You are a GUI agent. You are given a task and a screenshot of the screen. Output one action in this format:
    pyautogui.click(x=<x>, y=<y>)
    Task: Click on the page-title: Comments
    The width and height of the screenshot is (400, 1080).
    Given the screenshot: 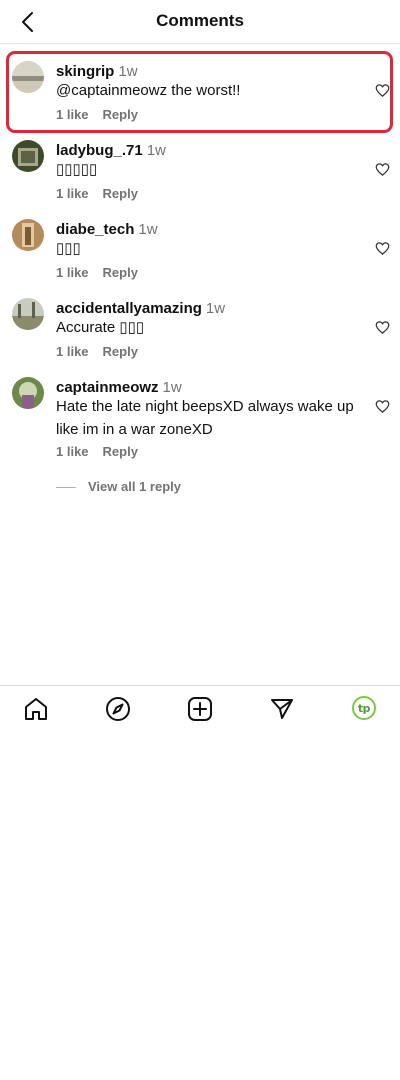 What is the action you would take?
    pyautogui.click(x=200, y=20)
    